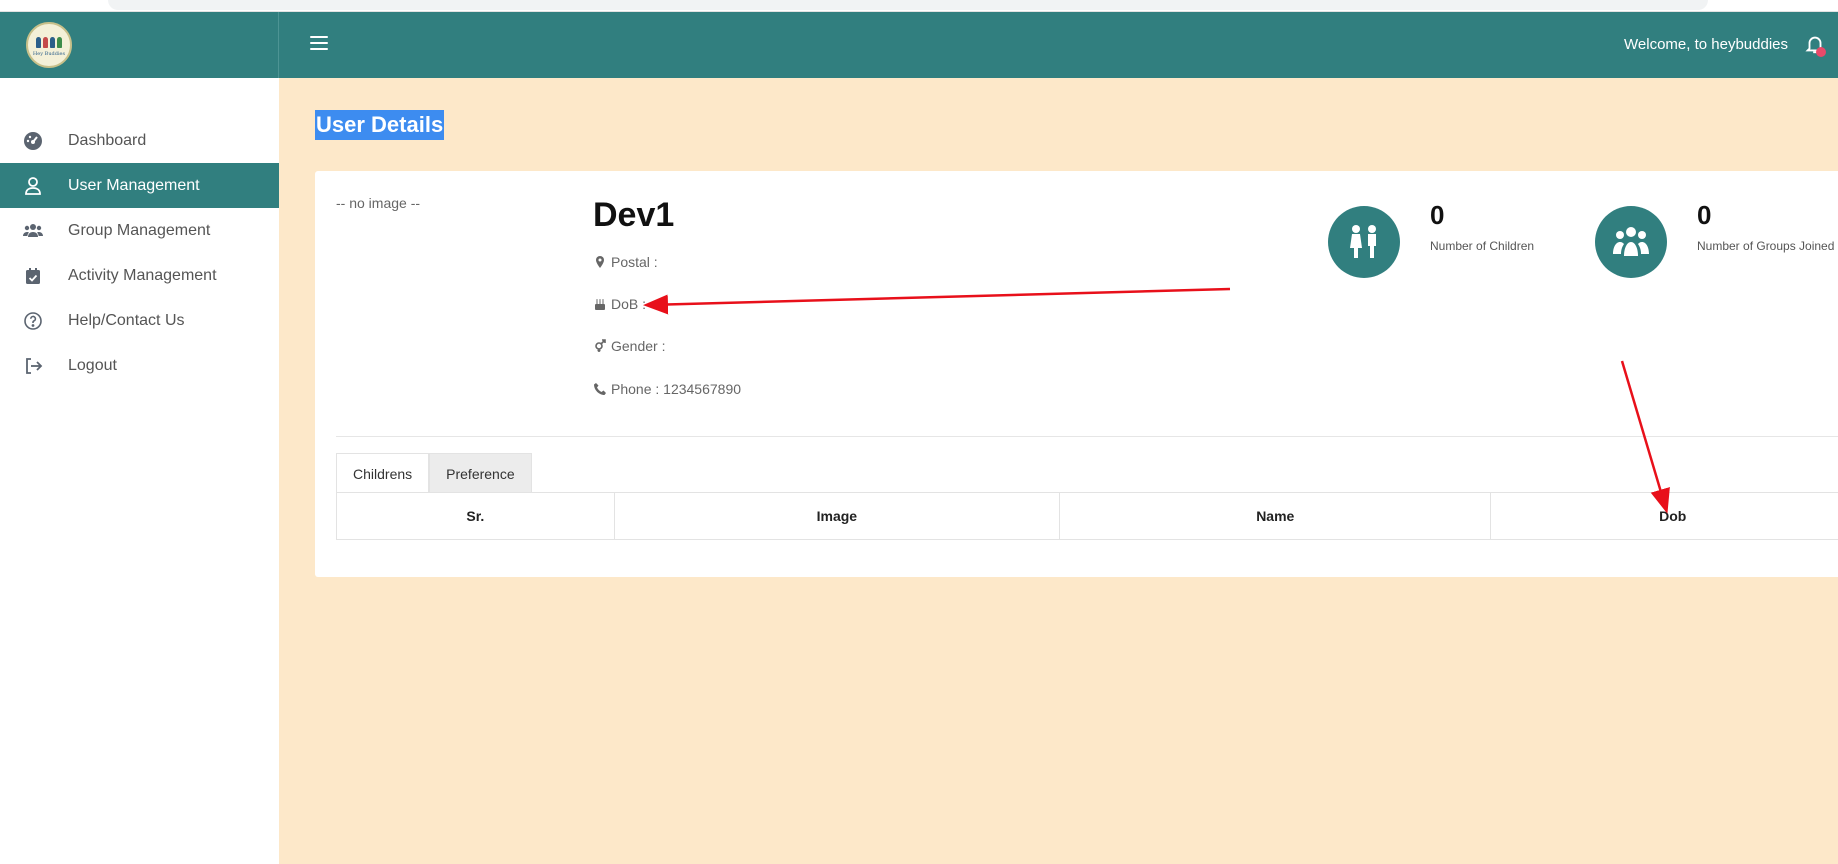 This screenshot has width=1838, height=864. I want to click on children-count: 0, so click(1437, 215).